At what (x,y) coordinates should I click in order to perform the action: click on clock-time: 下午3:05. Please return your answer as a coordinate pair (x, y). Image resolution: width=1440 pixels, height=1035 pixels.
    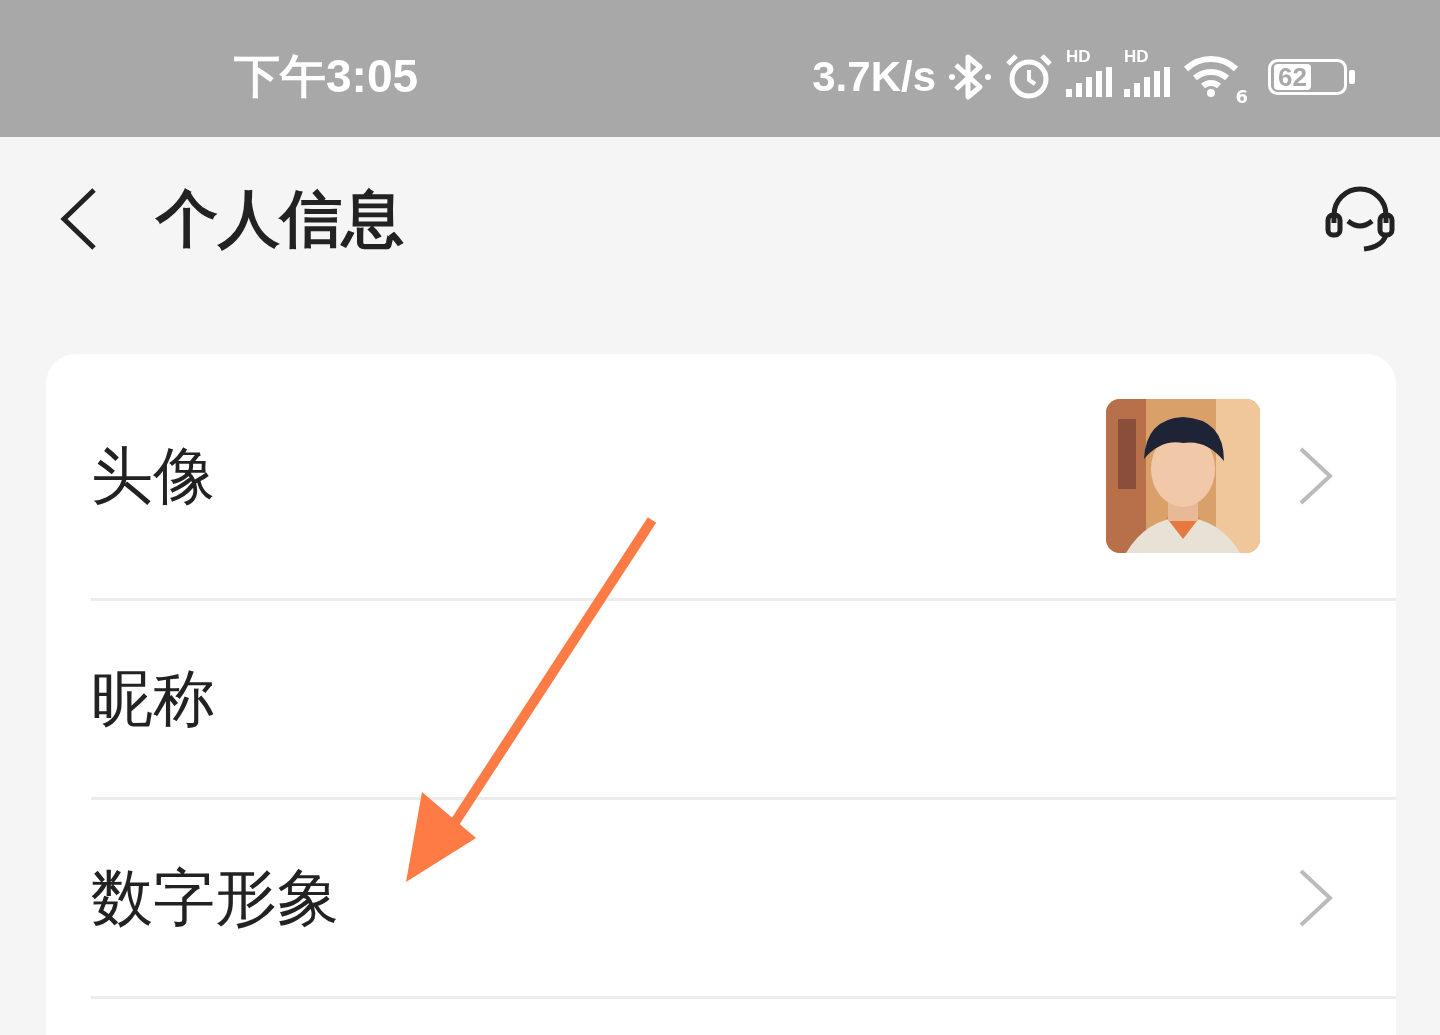
    Looking at the image, I should click on (326, 76).